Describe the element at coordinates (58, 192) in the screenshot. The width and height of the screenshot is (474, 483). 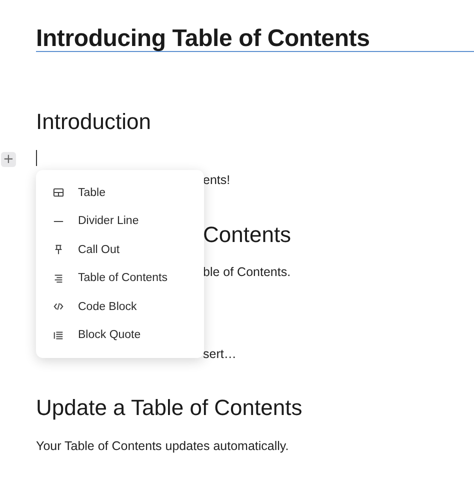
I see `table-icon` at that location.